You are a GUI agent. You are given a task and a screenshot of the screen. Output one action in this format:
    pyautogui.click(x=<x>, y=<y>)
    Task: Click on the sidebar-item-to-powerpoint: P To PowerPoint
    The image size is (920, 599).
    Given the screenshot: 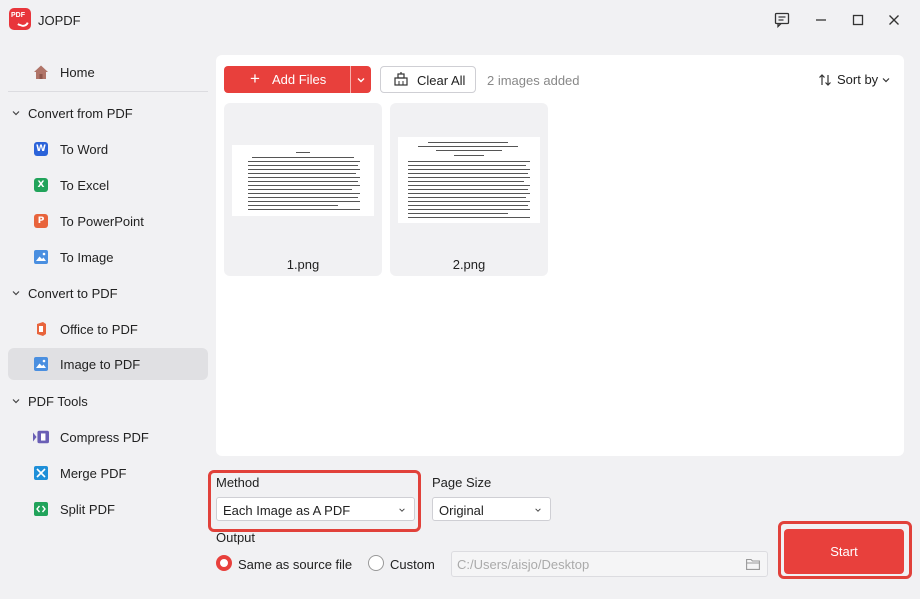 What is the action you would take?
    pyautogui.click(x=108, y=221)
    